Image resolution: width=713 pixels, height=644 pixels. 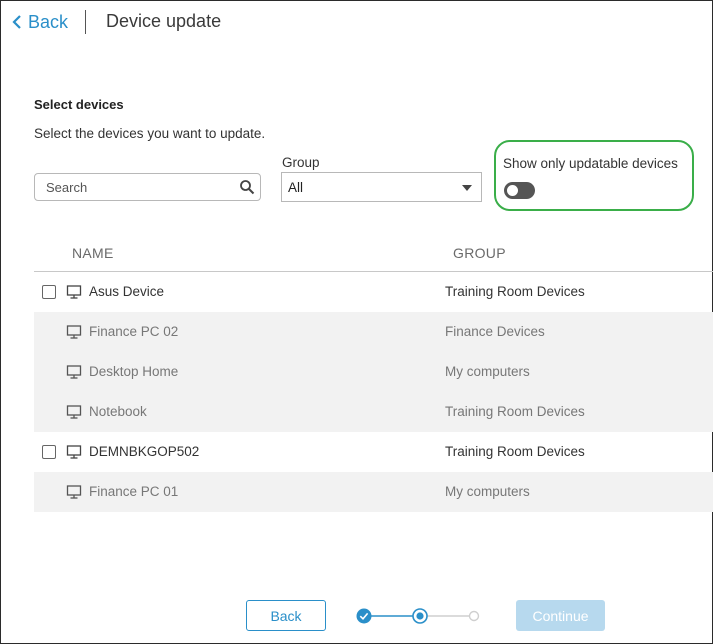 I want to click on chevron-left-icon, so click(x=16, y=22).